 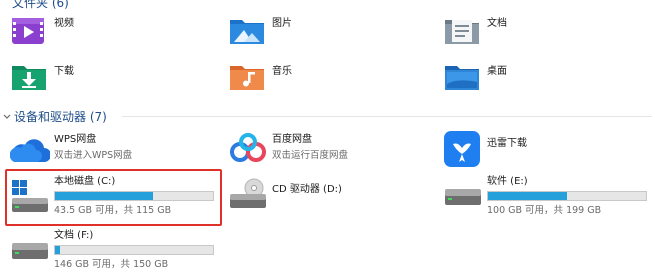 What do you see at coordinates (507, 143) in the screenshot?
I see `device-label: 迅雷下载` at bounding box center [507, 143].